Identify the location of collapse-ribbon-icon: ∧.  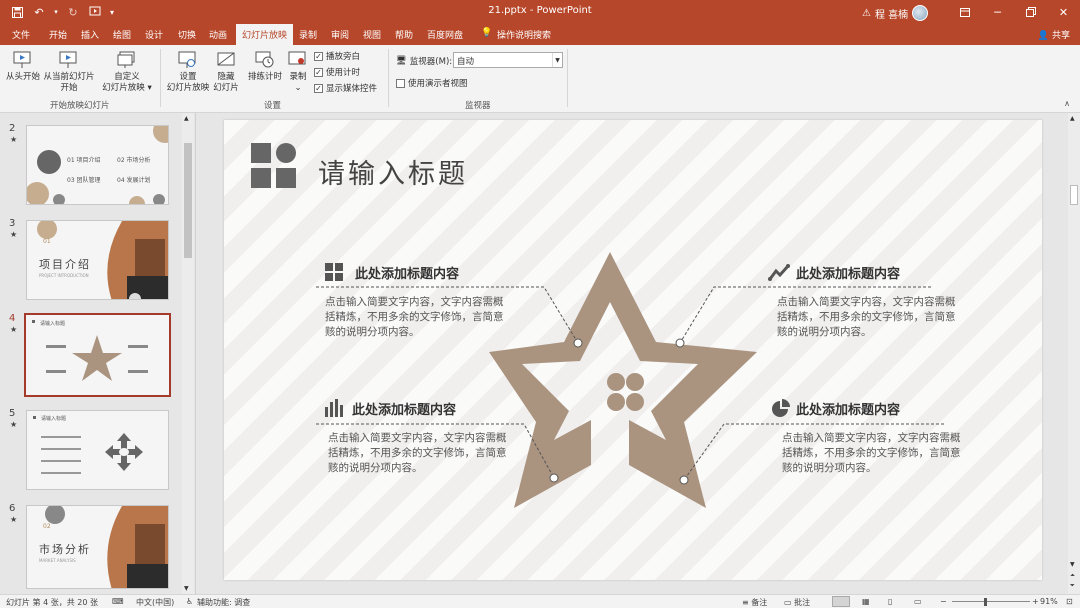
(1067, 103).